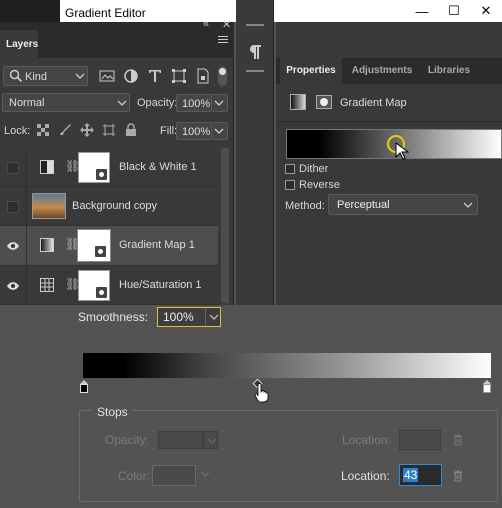  I want to click on method-select: Perceptual, so click(403, 204).